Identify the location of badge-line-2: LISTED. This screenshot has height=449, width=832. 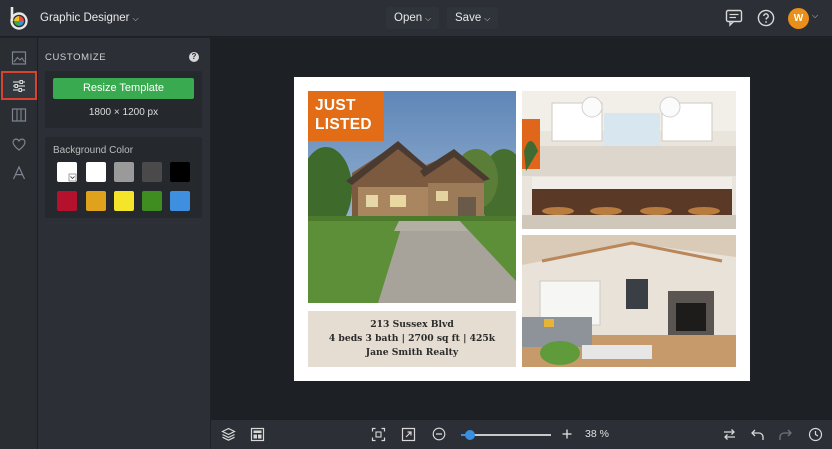
(343, 124).